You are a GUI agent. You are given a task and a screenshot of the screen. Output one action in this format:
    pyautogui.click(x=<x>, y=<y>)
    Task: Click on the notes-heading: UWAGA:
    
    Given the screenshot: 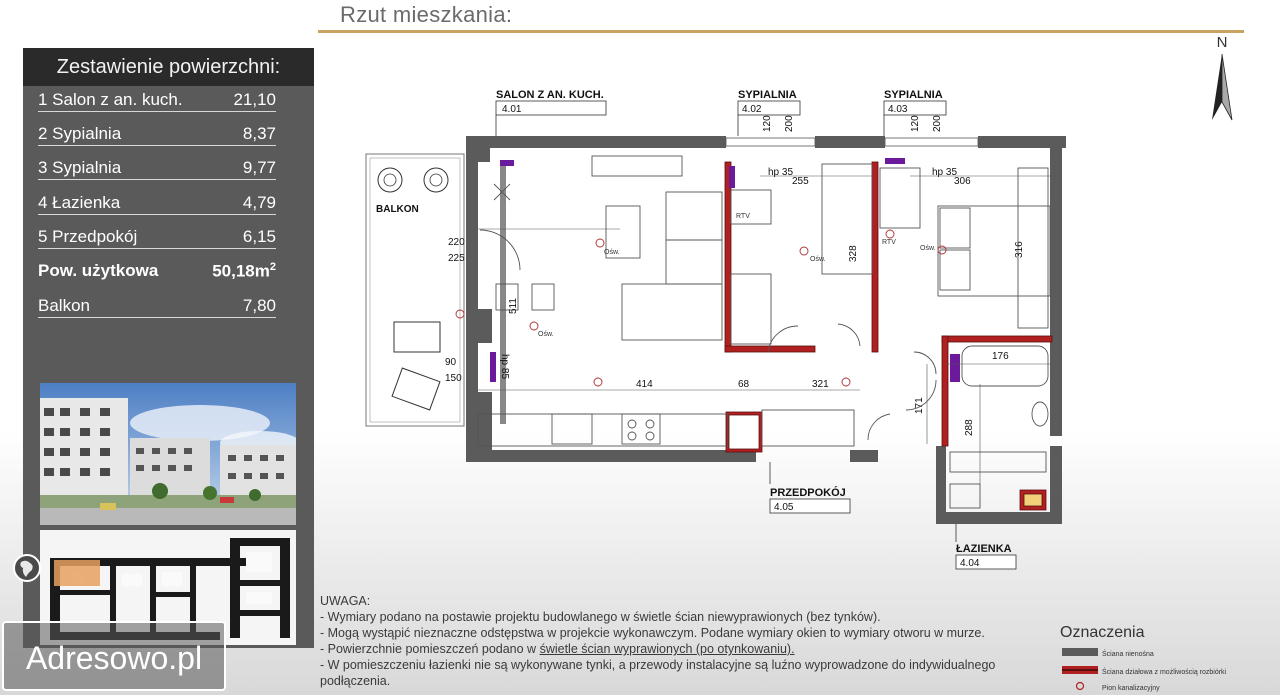 What is the action you would take?
    pyautogui.click(x=345, y=601)
    